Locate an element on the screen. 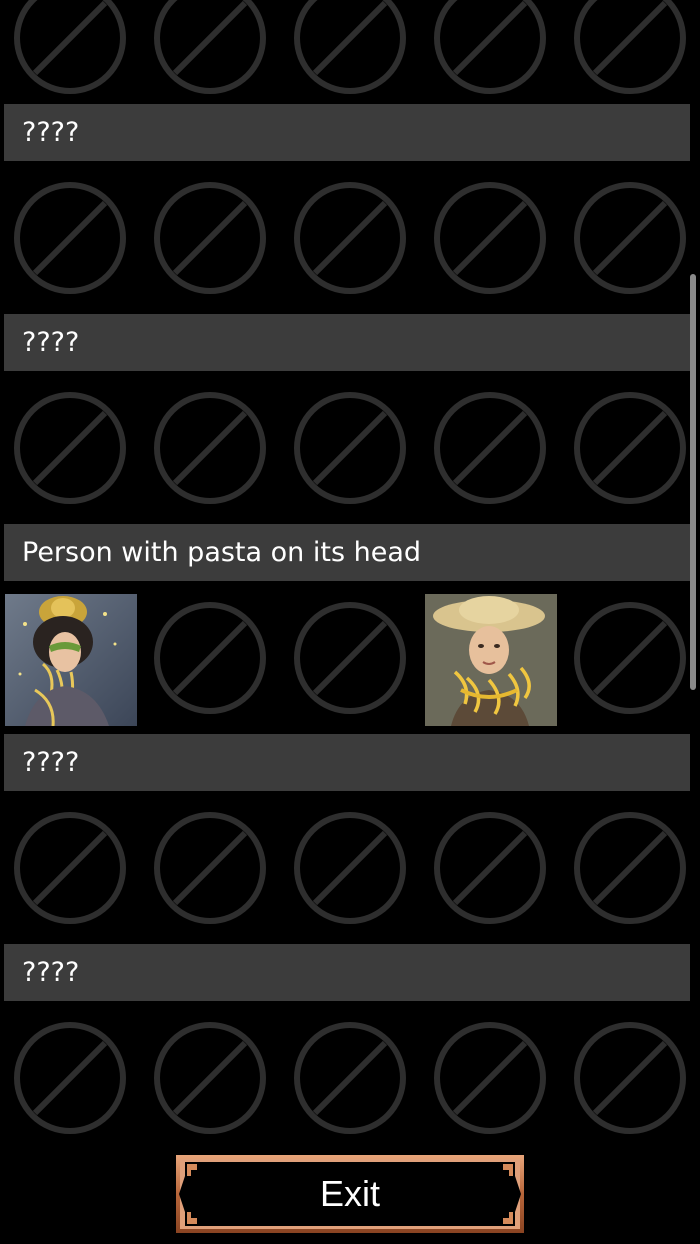 This screenshot has width=700, height=1244. exit-button: Exit is located at coordinates (350, 1194).